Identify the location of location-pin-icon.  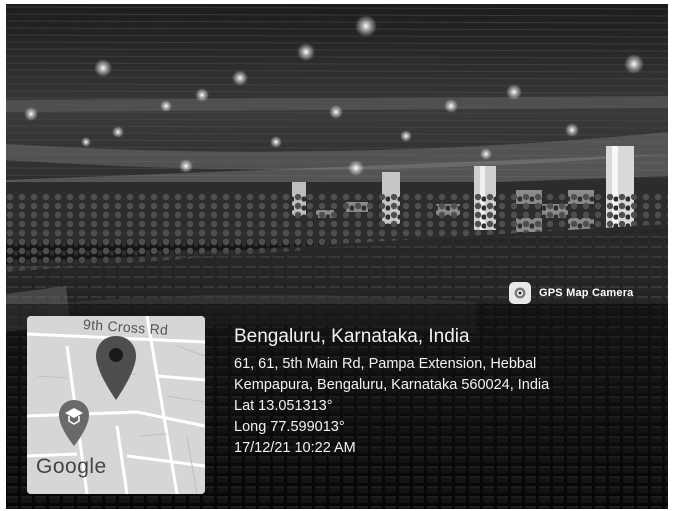
(116, 368).